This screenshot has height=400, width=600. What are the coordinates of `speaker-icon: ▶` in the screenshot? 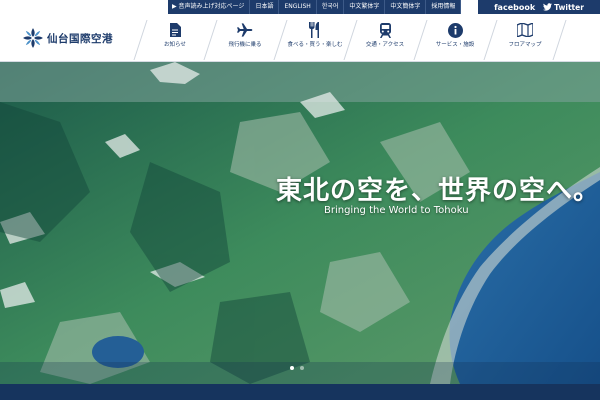 It's located at (174, 6).